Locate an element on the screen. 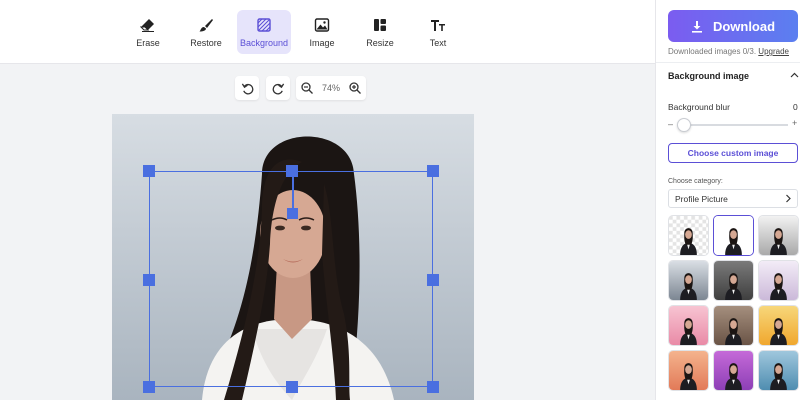 The width and height of the screenshot is (800, 400). tool-restore-label: Restore is located at coordinates (206, 43).